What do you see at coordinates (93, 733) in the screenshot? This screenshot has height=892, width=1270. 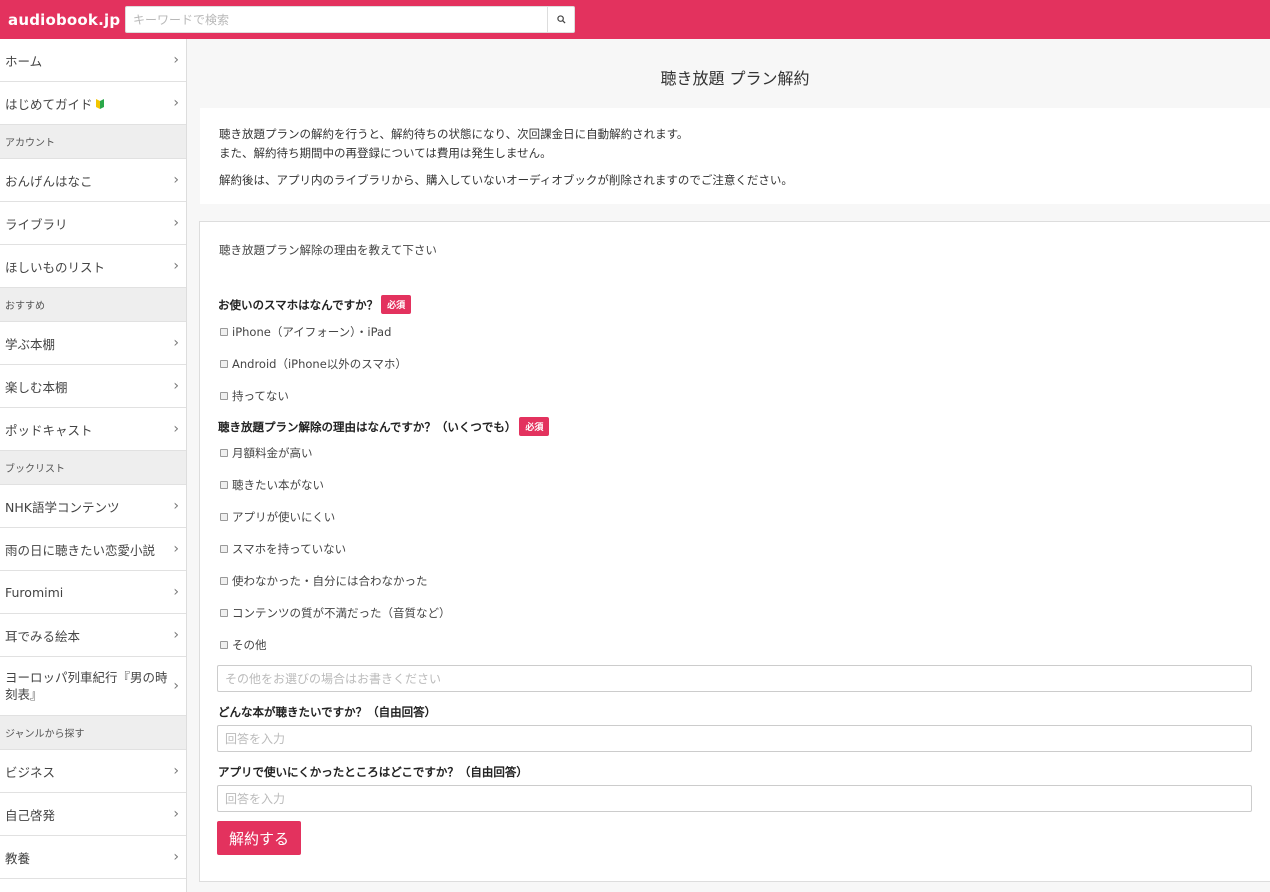 I see `sidebar-section-header: ジャンルから探す` at bounding box center [93, 733].